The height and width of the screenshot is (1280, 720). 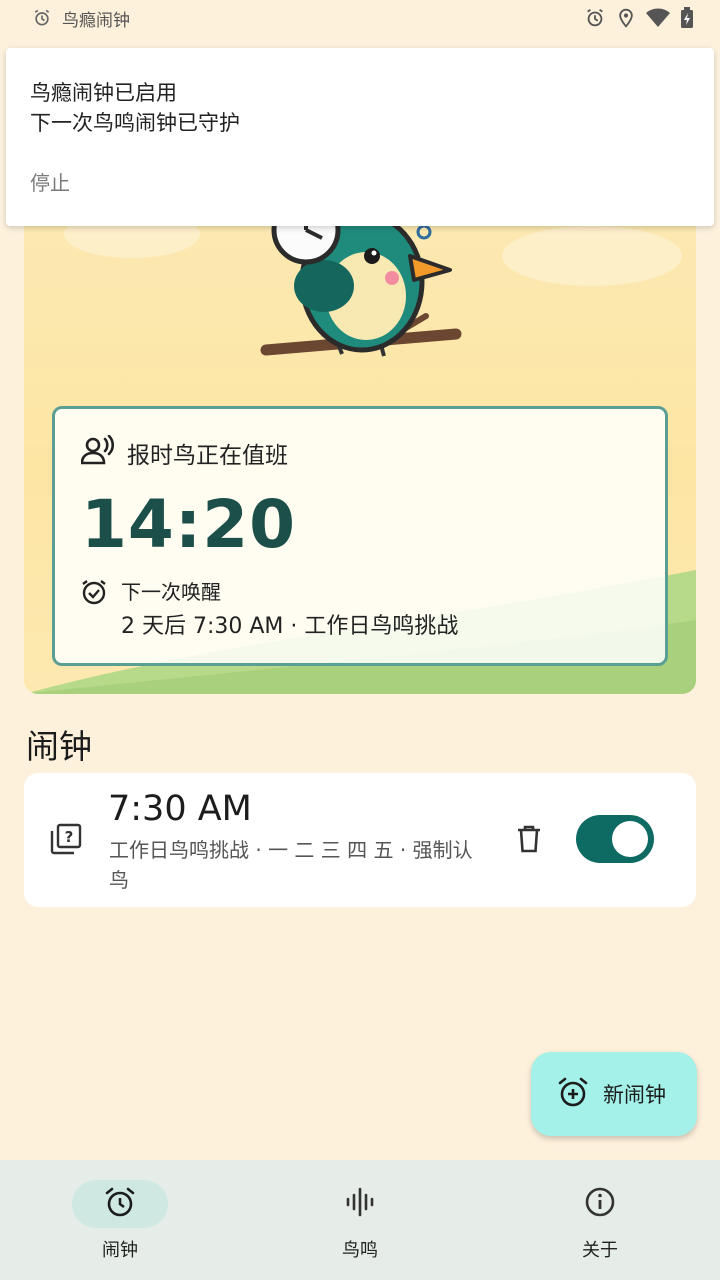 What do you see at coordinates (360, 1204) in the screenshot?
I see `waveform-icon` at bounding box center [360, 1204].